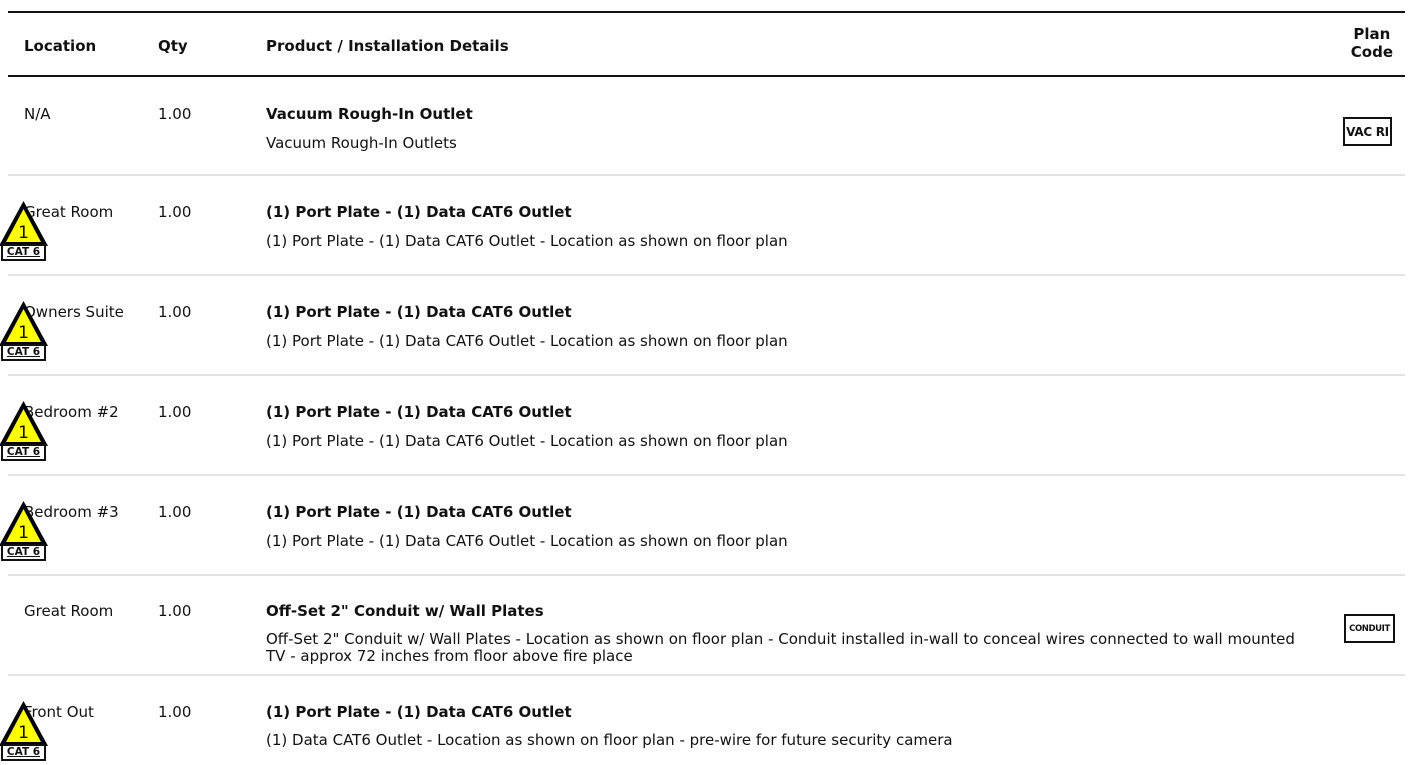  Describe the element at coordinates (369, 114) in the screenshot. I see `row-title: Vacuum Rough-In Outlet` at that location.